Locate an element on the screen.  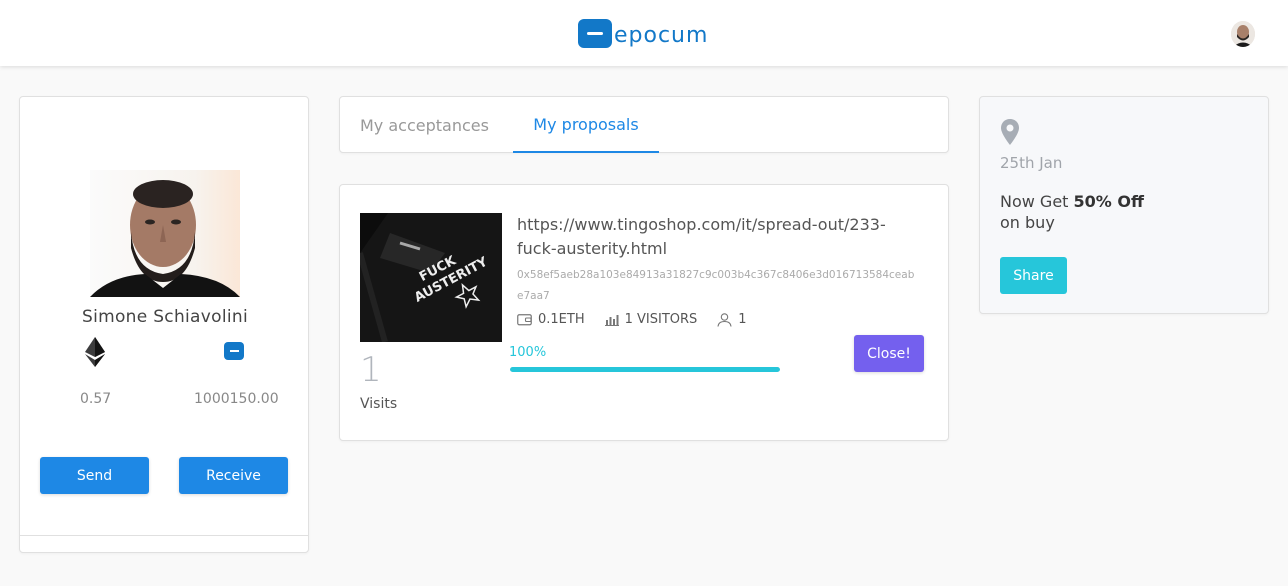
promo-card: 25th Jan Now Get 50% Off on buy Share is located at coordinates (1124, 205).